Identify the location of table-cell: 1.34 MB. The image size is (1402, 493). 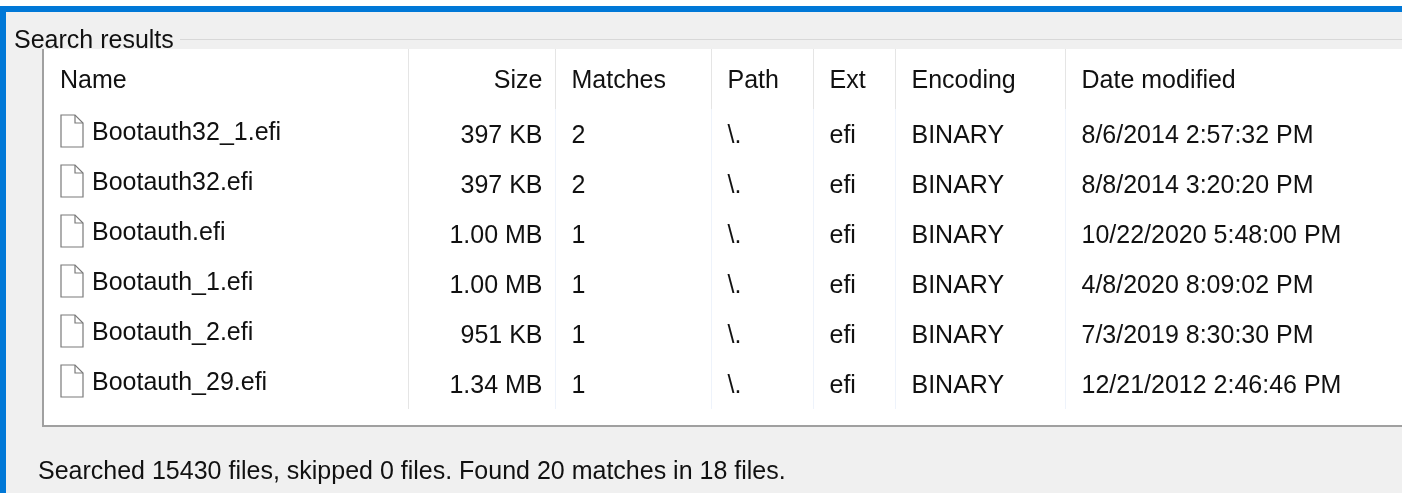
(496, 383).